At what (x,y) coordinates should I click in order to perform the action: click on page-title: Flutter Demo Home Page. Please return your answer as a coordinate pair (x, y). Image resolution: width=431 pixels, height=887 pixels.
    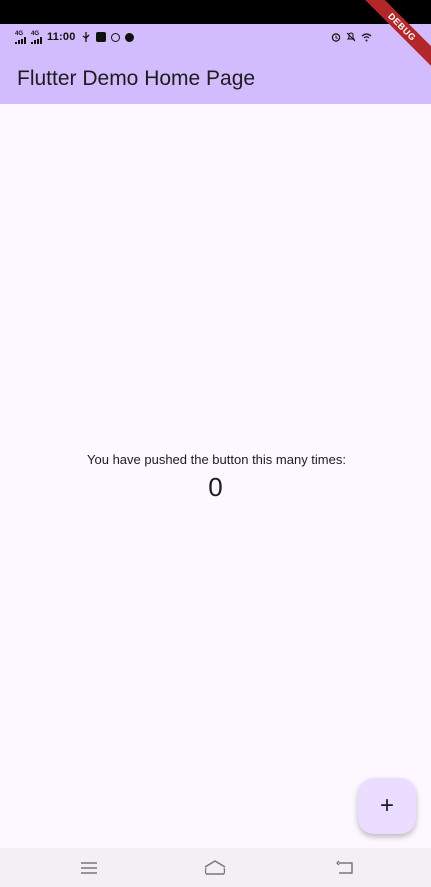
    Looking at the image, I should click on (136, 78).